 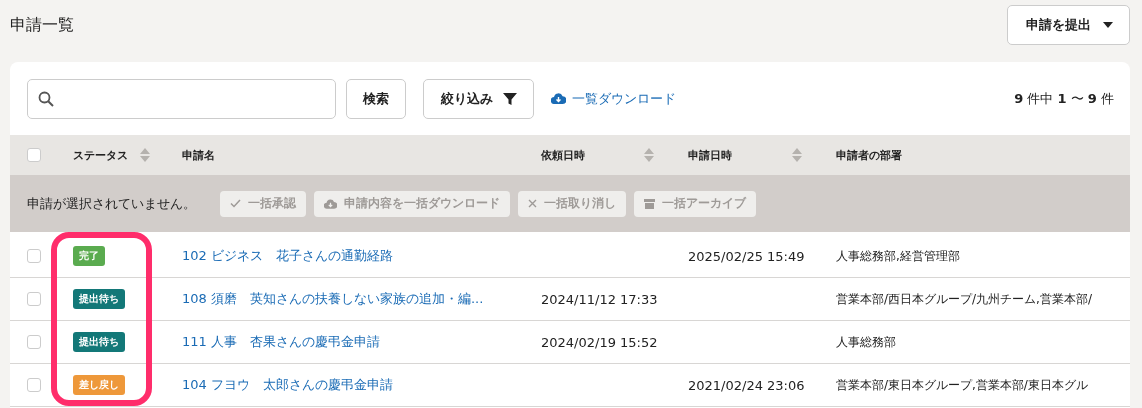 What do you see at coordinates (235, 203) in the screenshot?
I see `check-icon` at bounding box center [235, 203].